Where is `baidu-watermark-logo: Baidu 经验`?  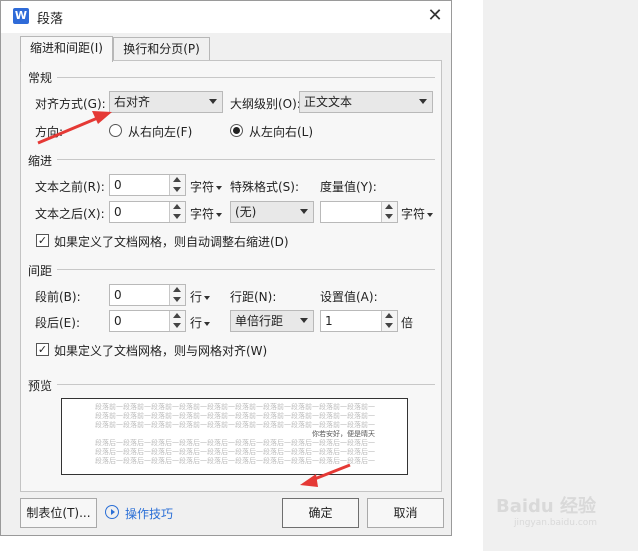 baidu-watermark-logo: Baidu 经验 is located at coordinates (546, 506).